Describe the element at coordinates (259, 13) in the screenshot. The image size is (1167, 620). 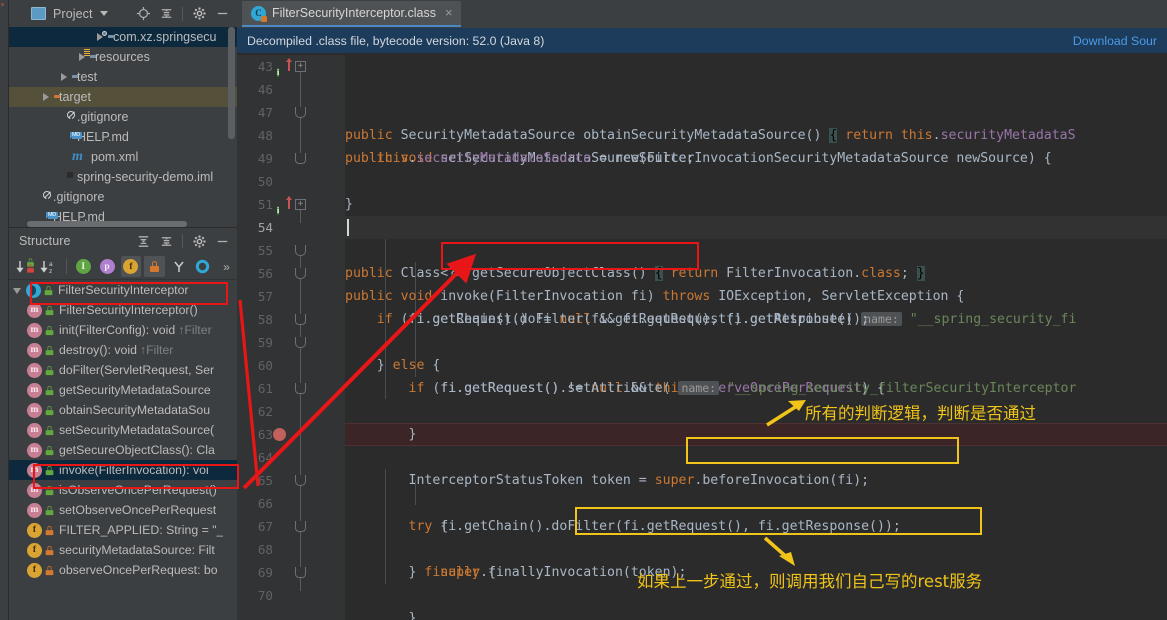
I see `java-class-icon: C` at that location.